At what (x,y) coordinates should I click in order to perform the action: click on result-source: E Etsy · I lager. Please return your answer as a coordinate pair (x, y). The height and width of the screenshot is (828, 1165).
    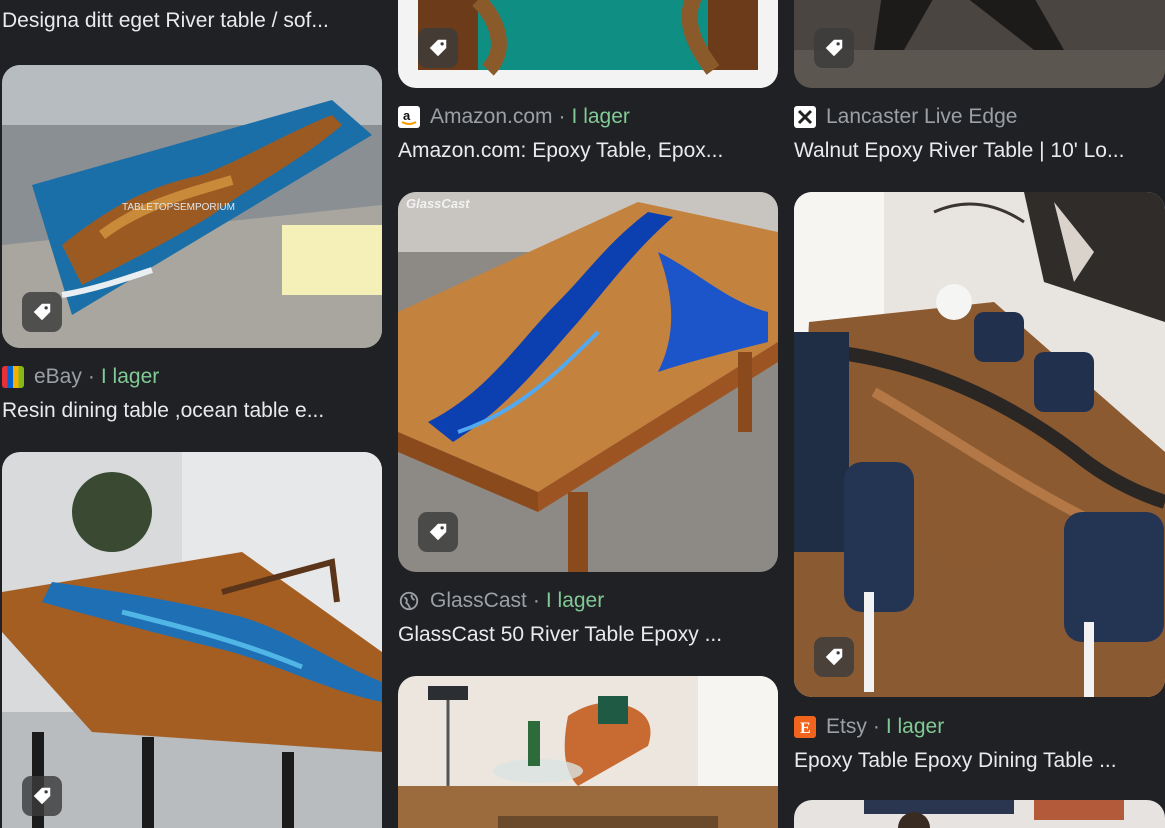
    Looking at the image, I should click on (869, 727).